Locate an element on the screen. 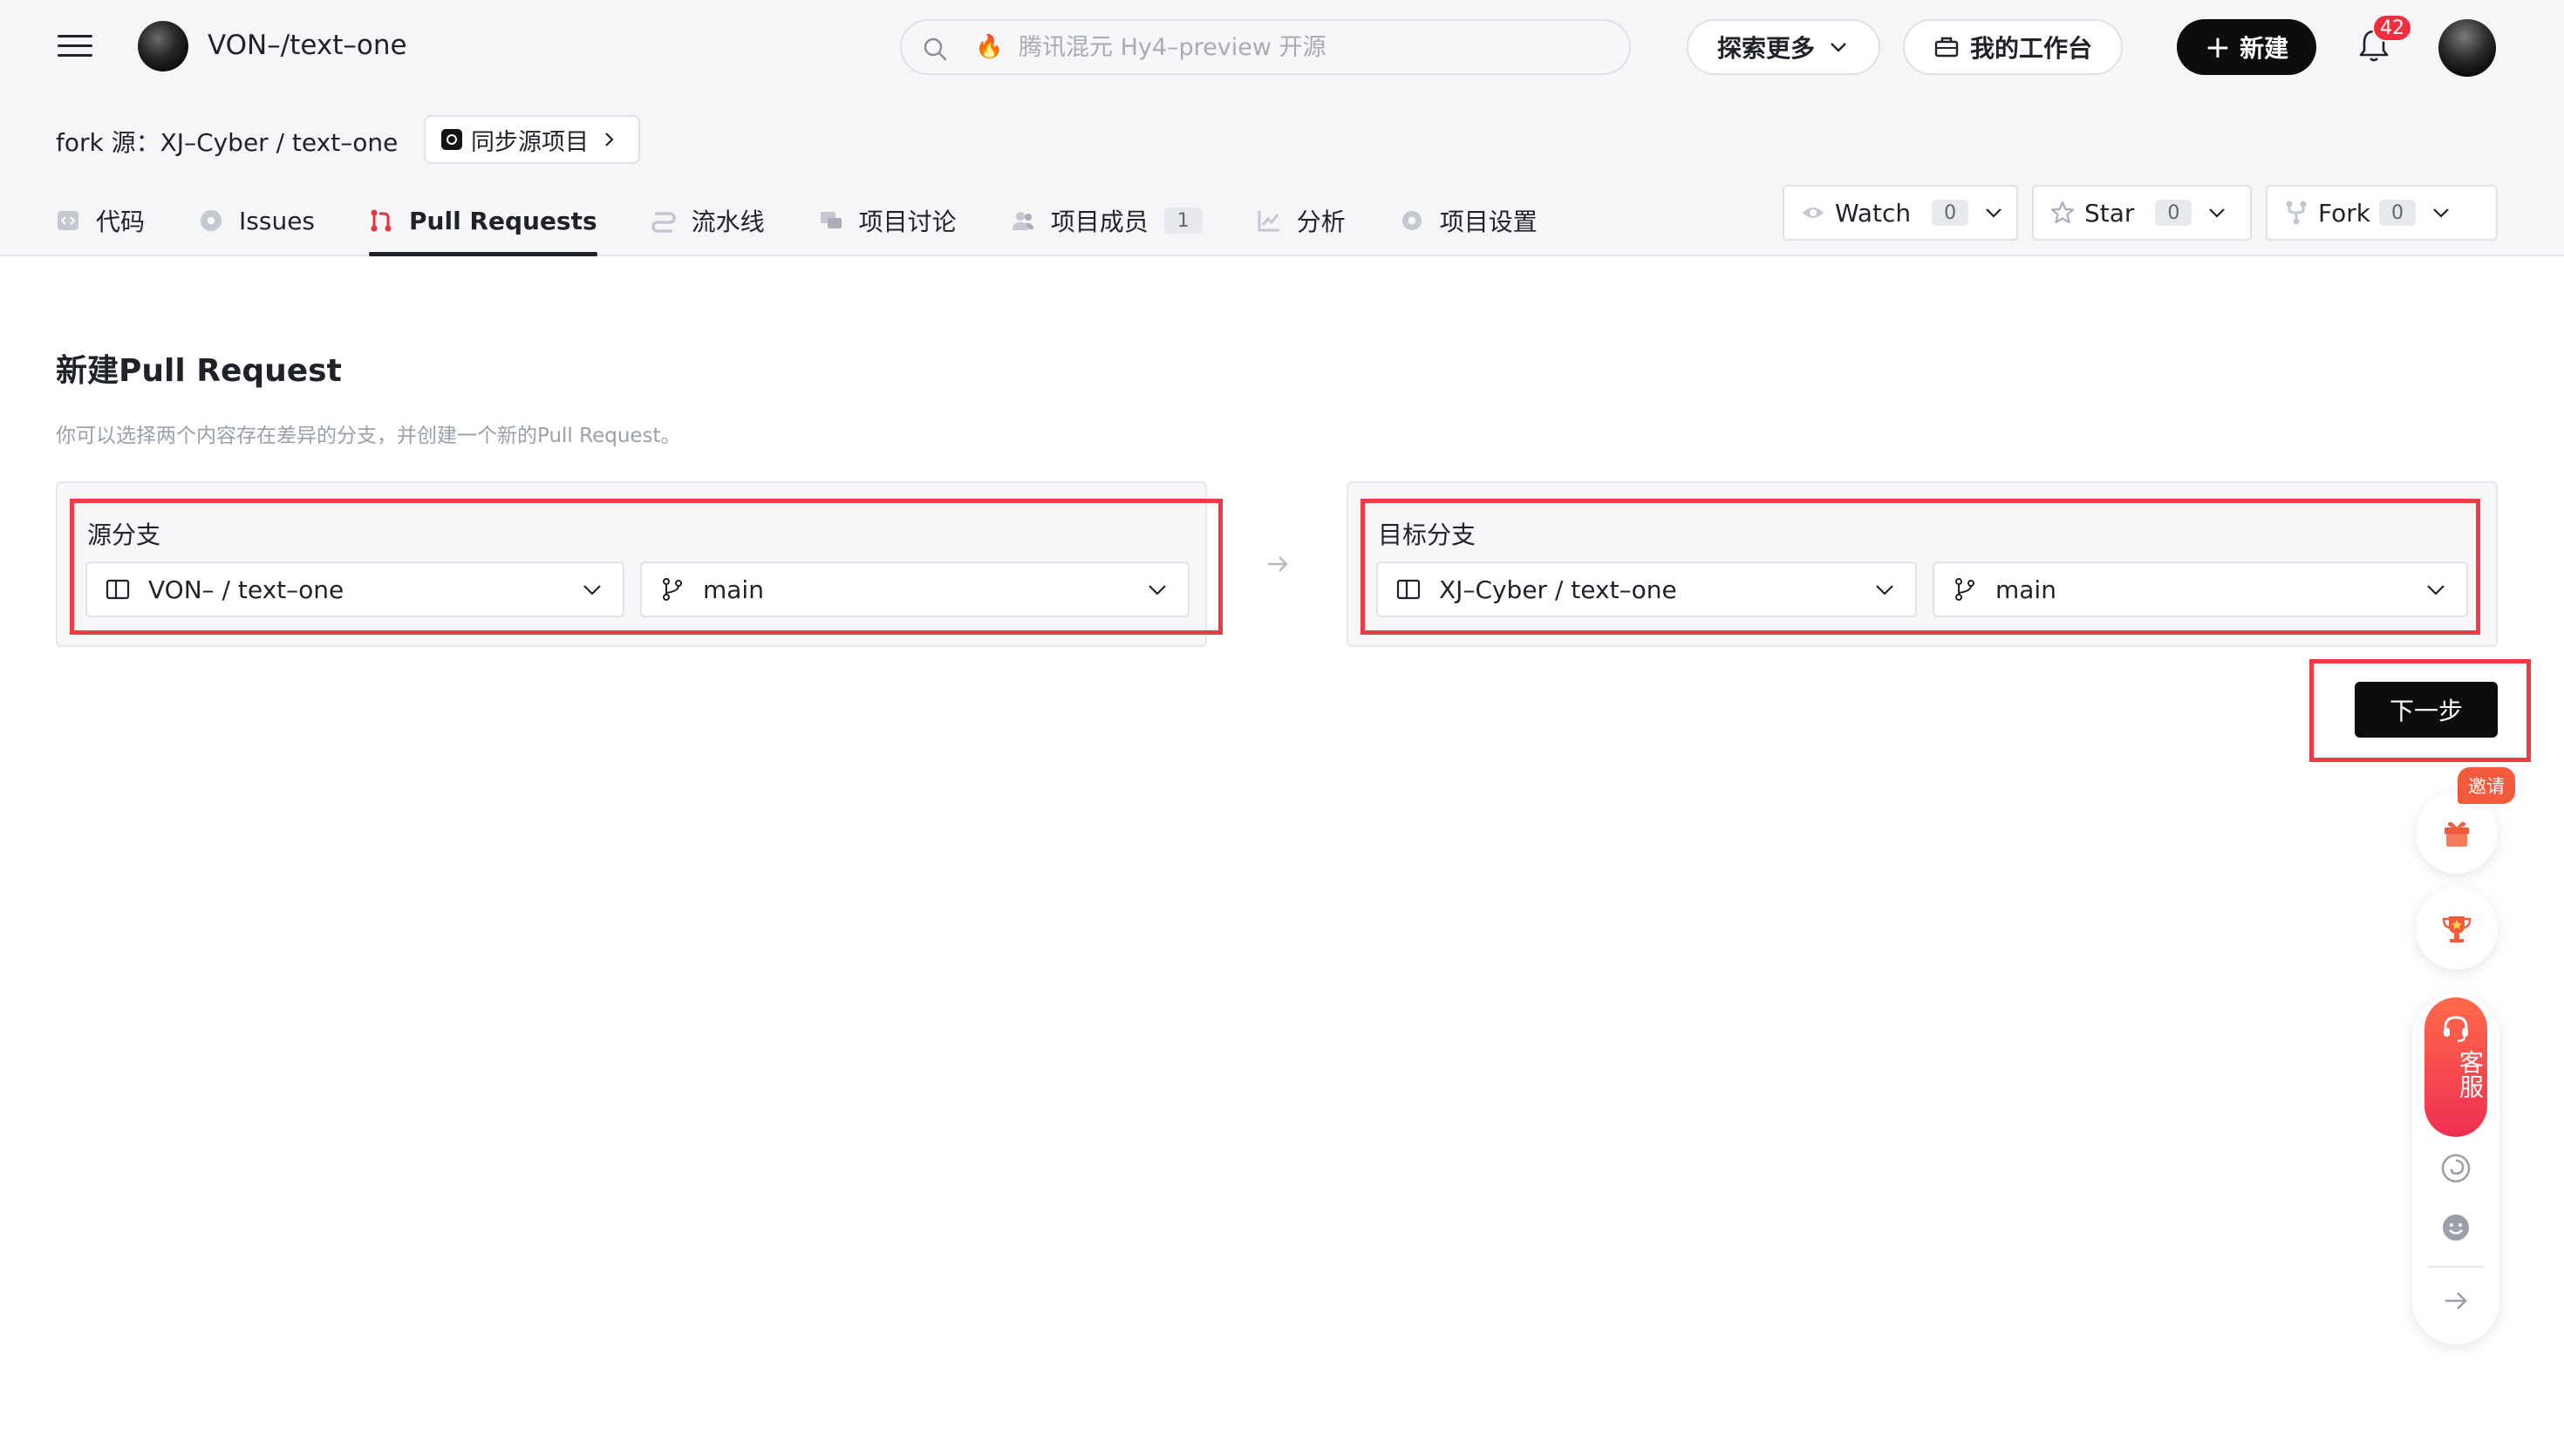 This screenshot has height=1456, width=2564. tab-settings: 项目设置 is located at coordinates (1469, 220).